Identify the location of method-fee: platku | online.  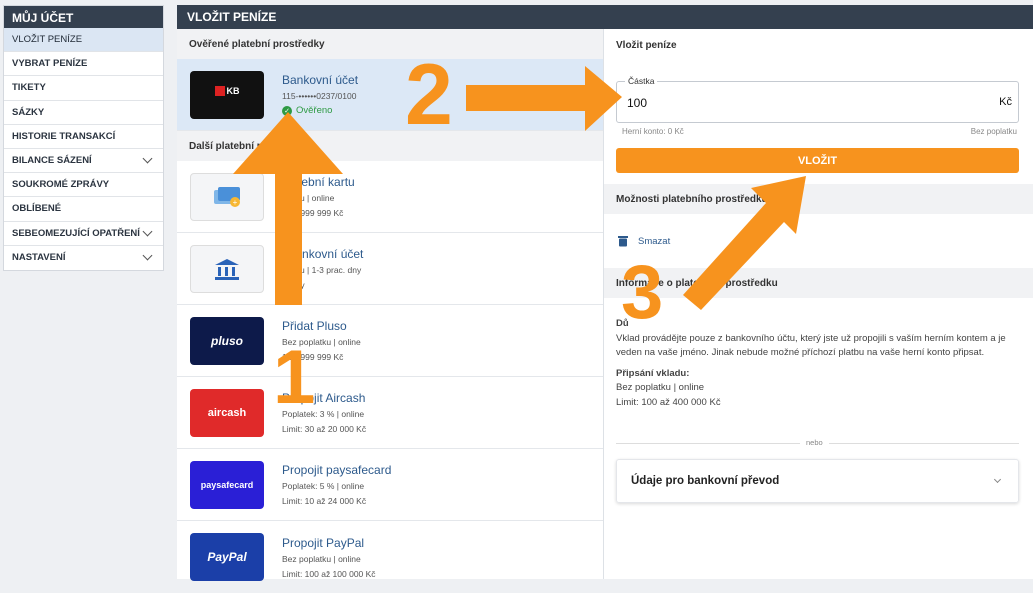
(308, 198).